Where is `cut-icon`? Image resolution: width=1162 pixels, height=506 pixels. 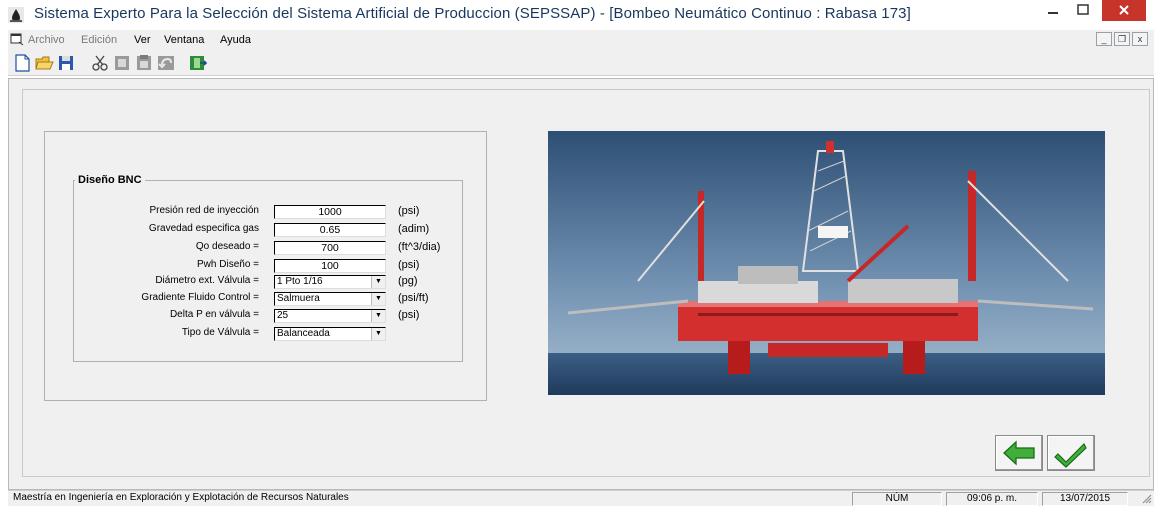
cut-icon is located at coordinates (100, 63).